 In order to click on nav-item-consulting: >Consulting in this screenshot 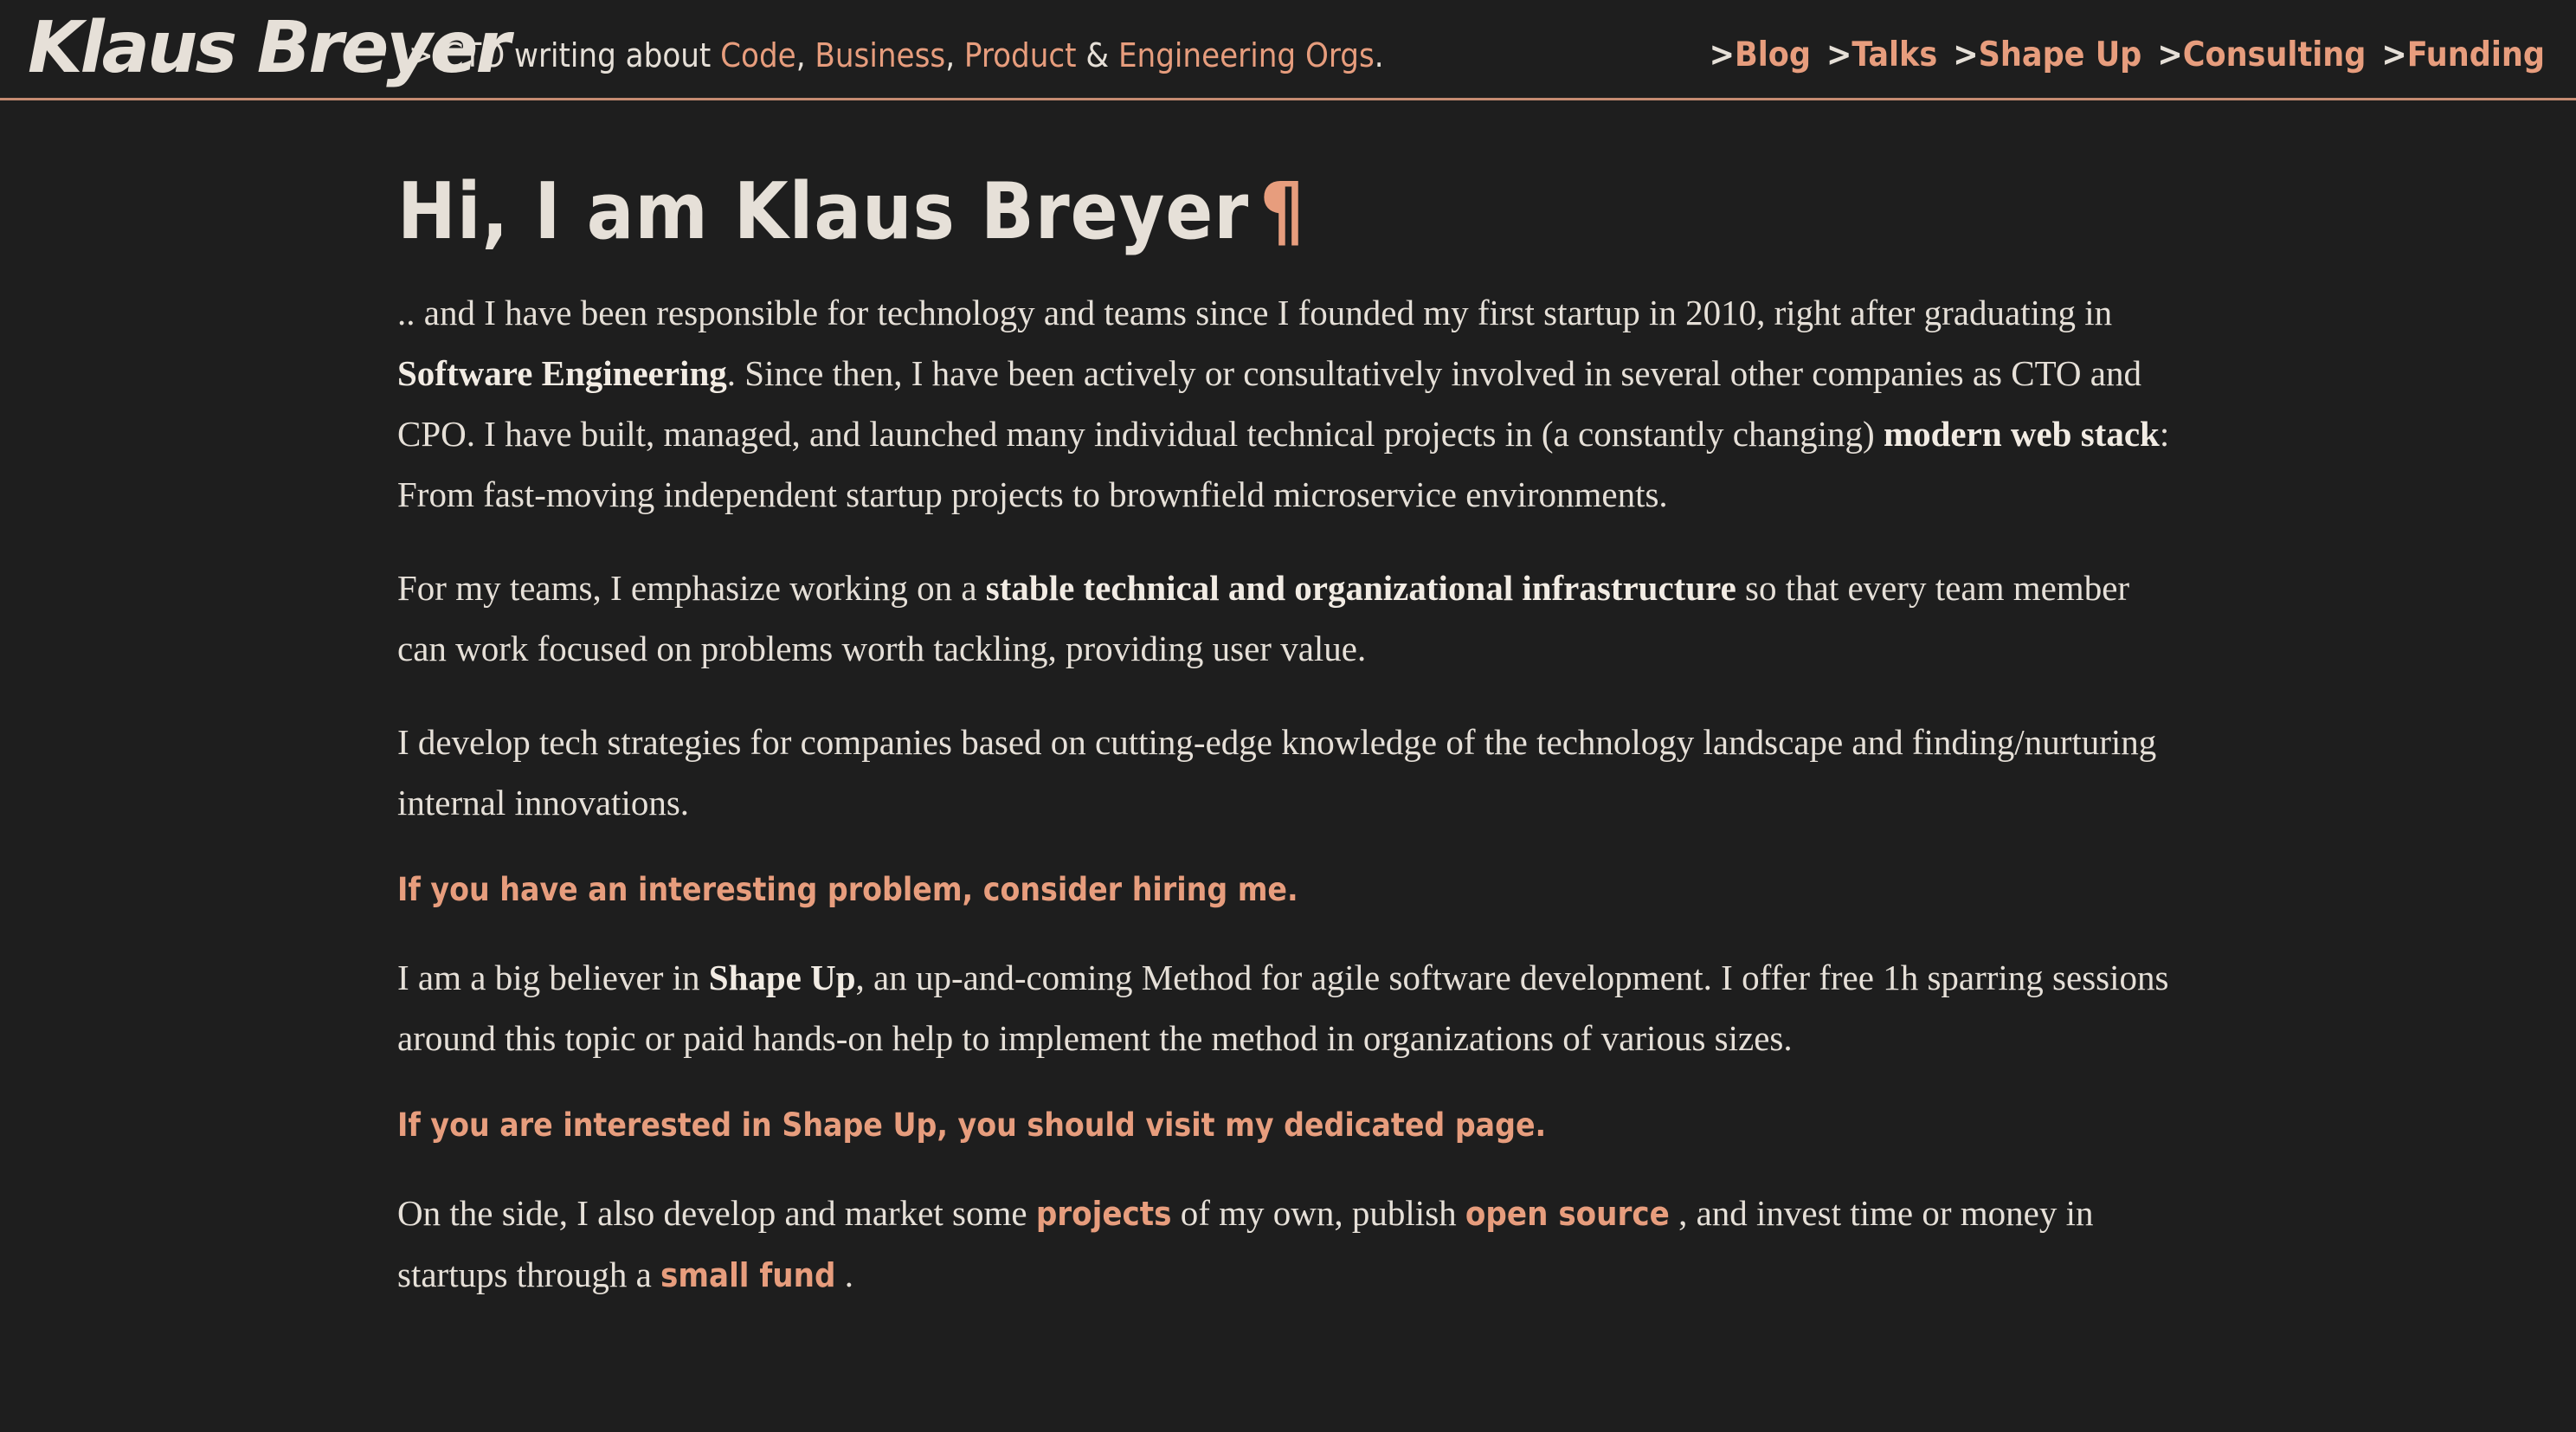, I will do `click(2261, 55)`.